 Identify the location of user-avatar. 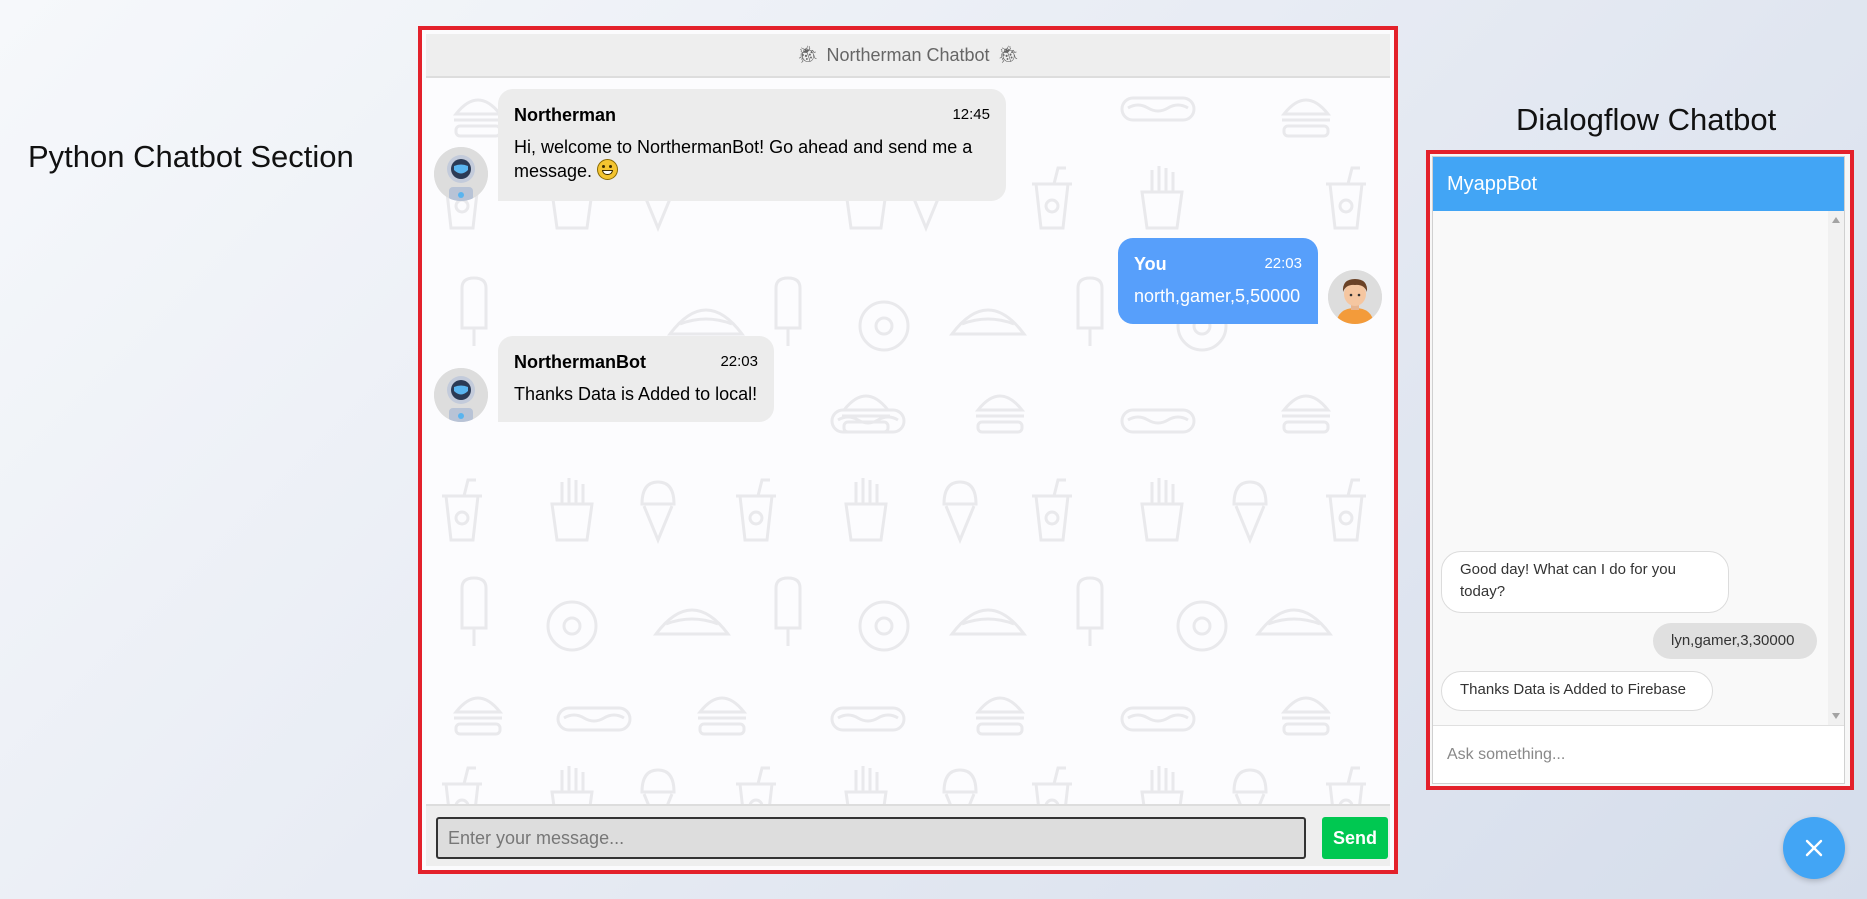
(1355, 297).